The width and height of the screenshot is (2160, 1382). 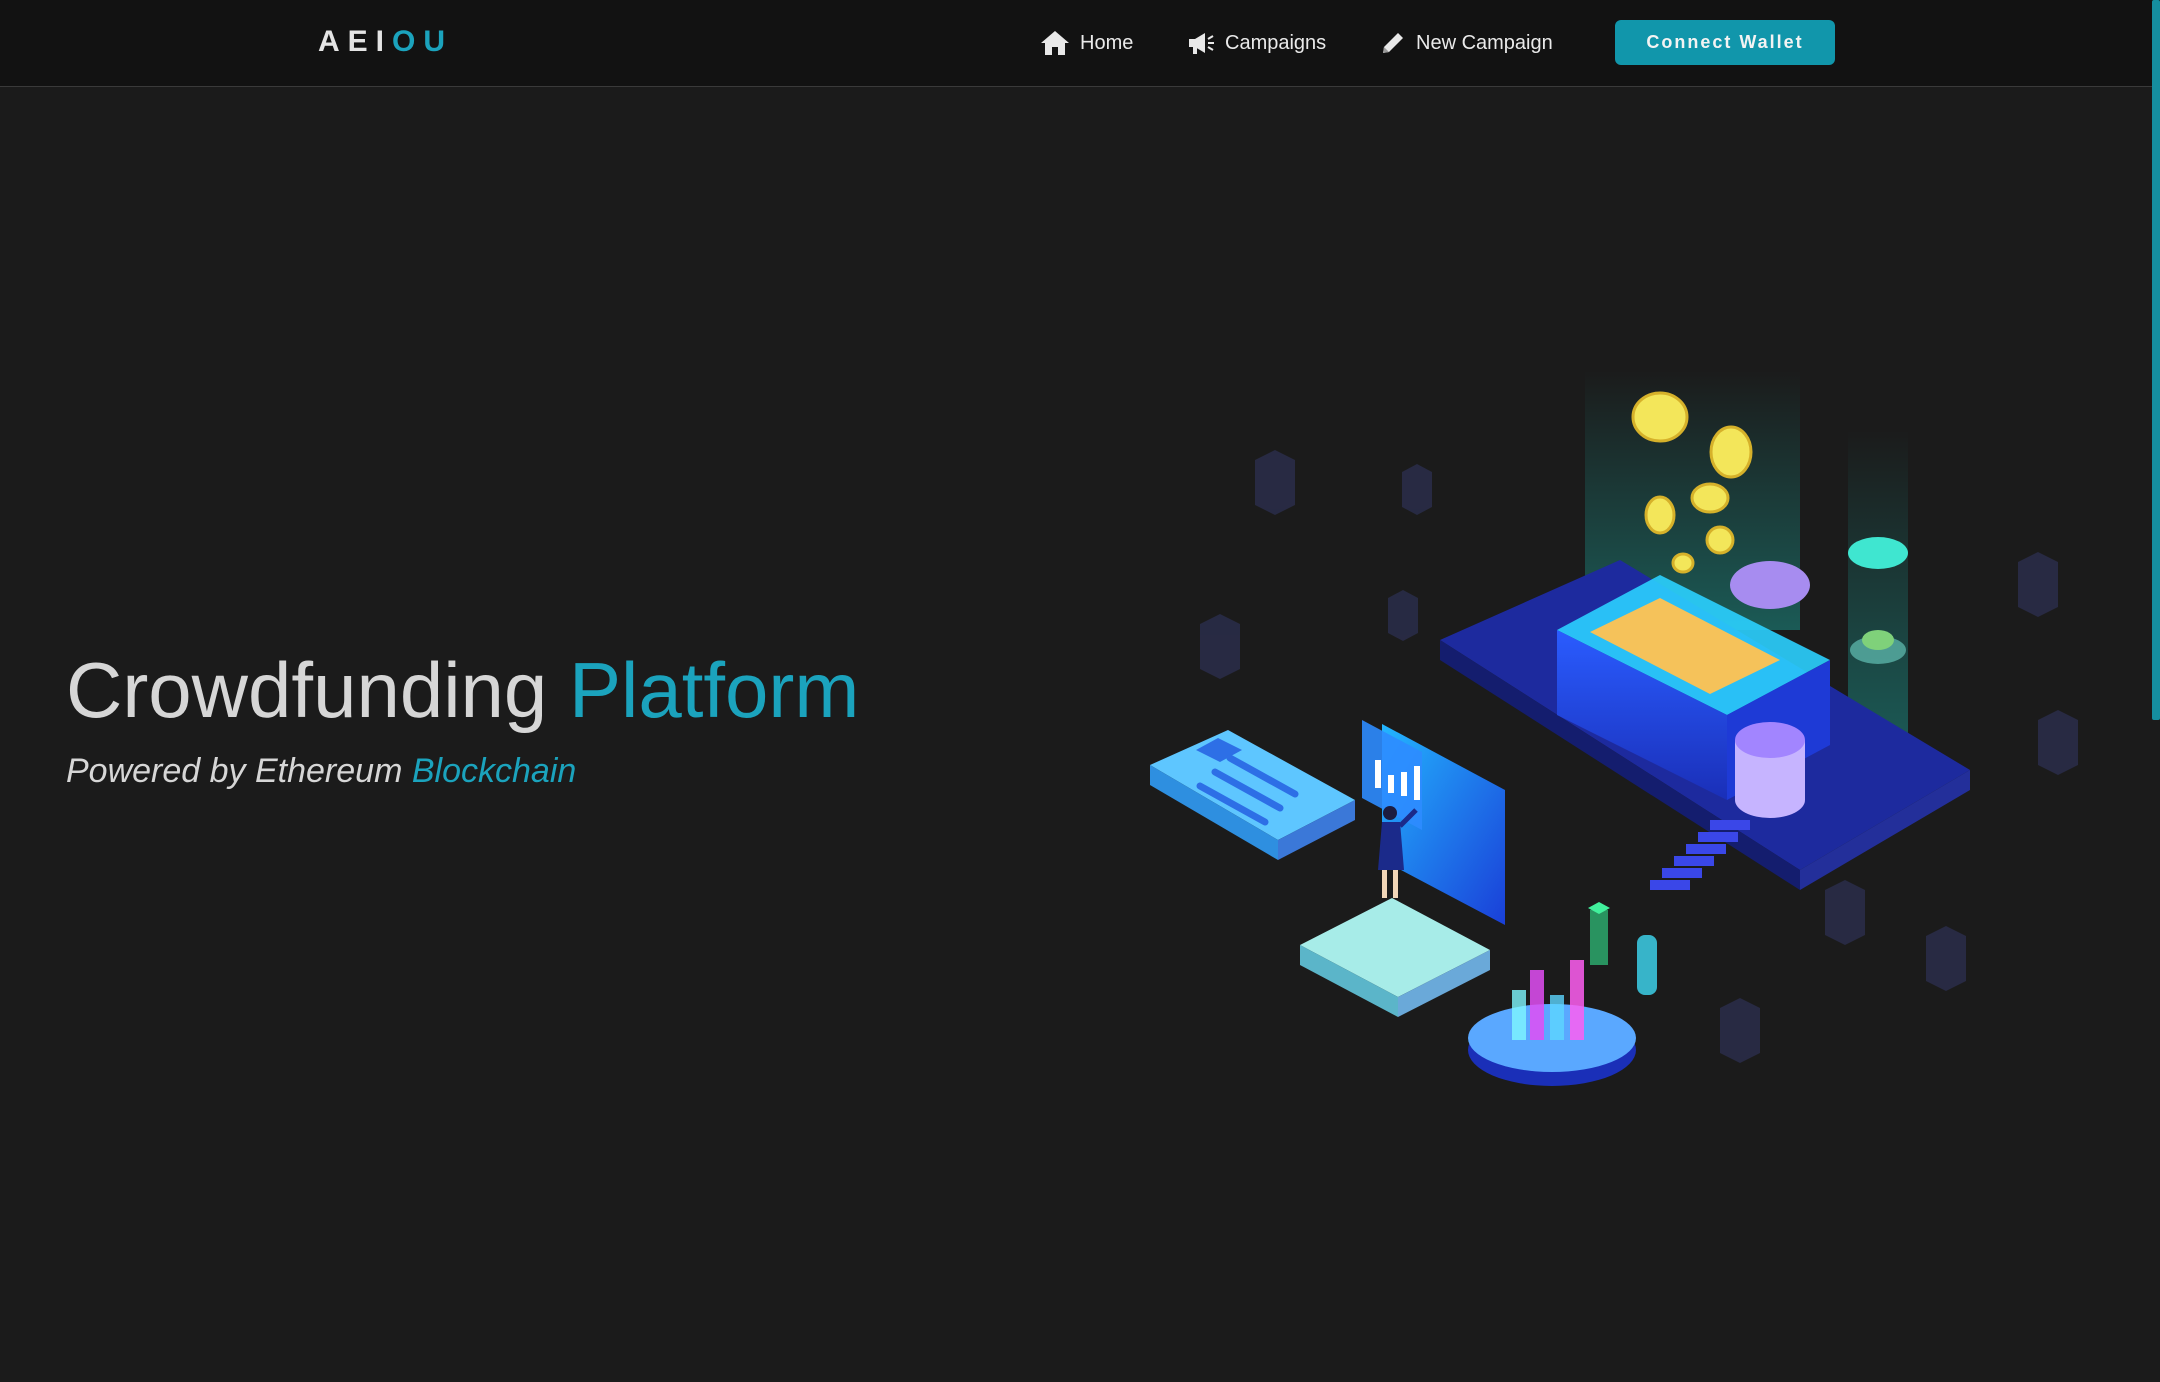 I want to click on cyan-pillar, so click(x=1647, y=965).